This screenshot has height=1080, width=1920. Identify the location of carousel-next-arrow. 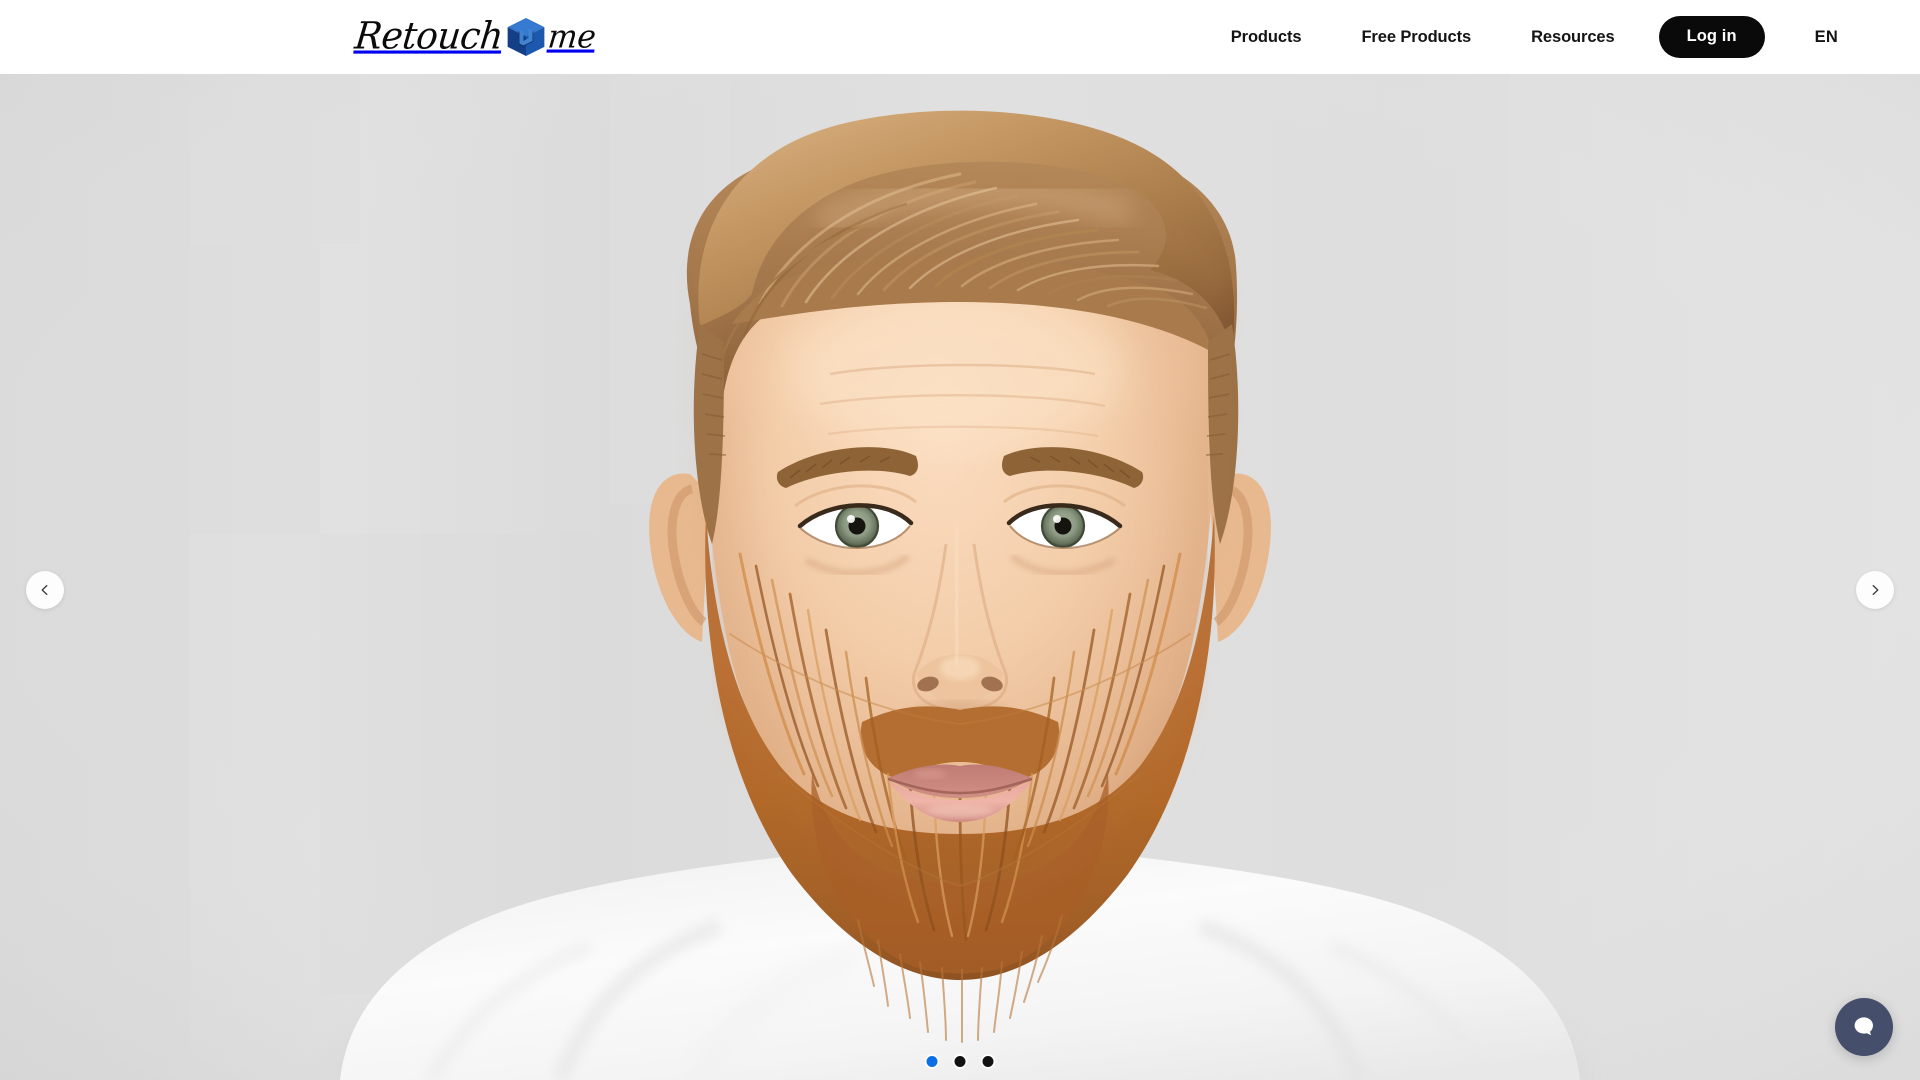
(1875, 590).